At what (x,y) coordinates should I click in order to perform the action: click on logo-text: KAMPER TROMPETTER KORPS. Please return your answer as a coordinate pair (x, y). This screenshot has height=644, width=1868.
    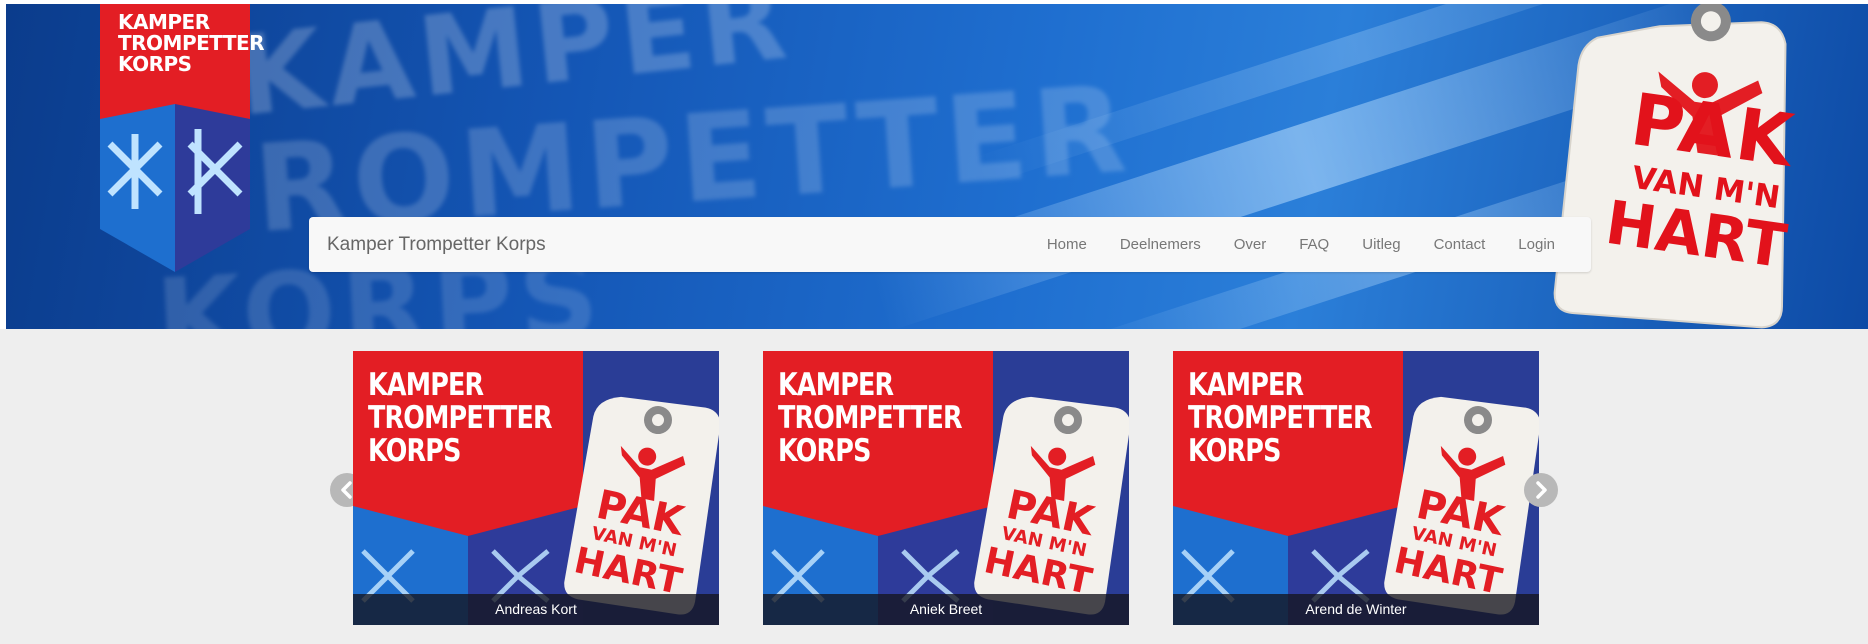
    Looking at the image, I should click on (191, 43).